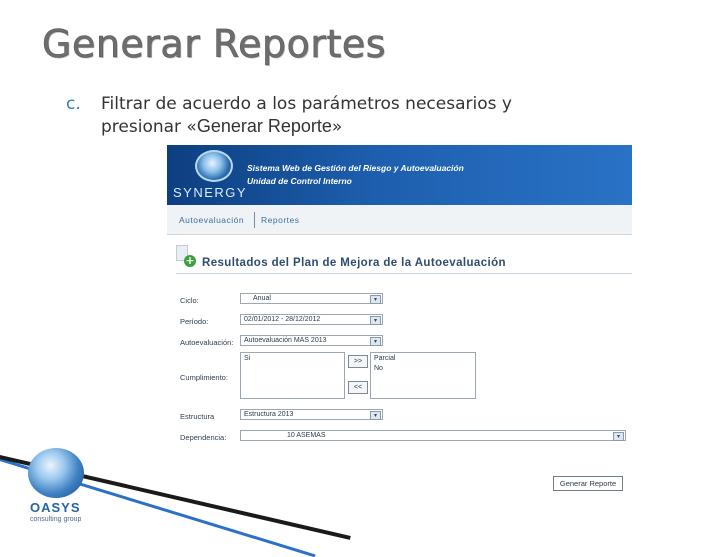  What do you see at coordinates (214, 44) in the screenshot?
I see `slide-title: Generar Reportes` at bounding box center [214, 44].